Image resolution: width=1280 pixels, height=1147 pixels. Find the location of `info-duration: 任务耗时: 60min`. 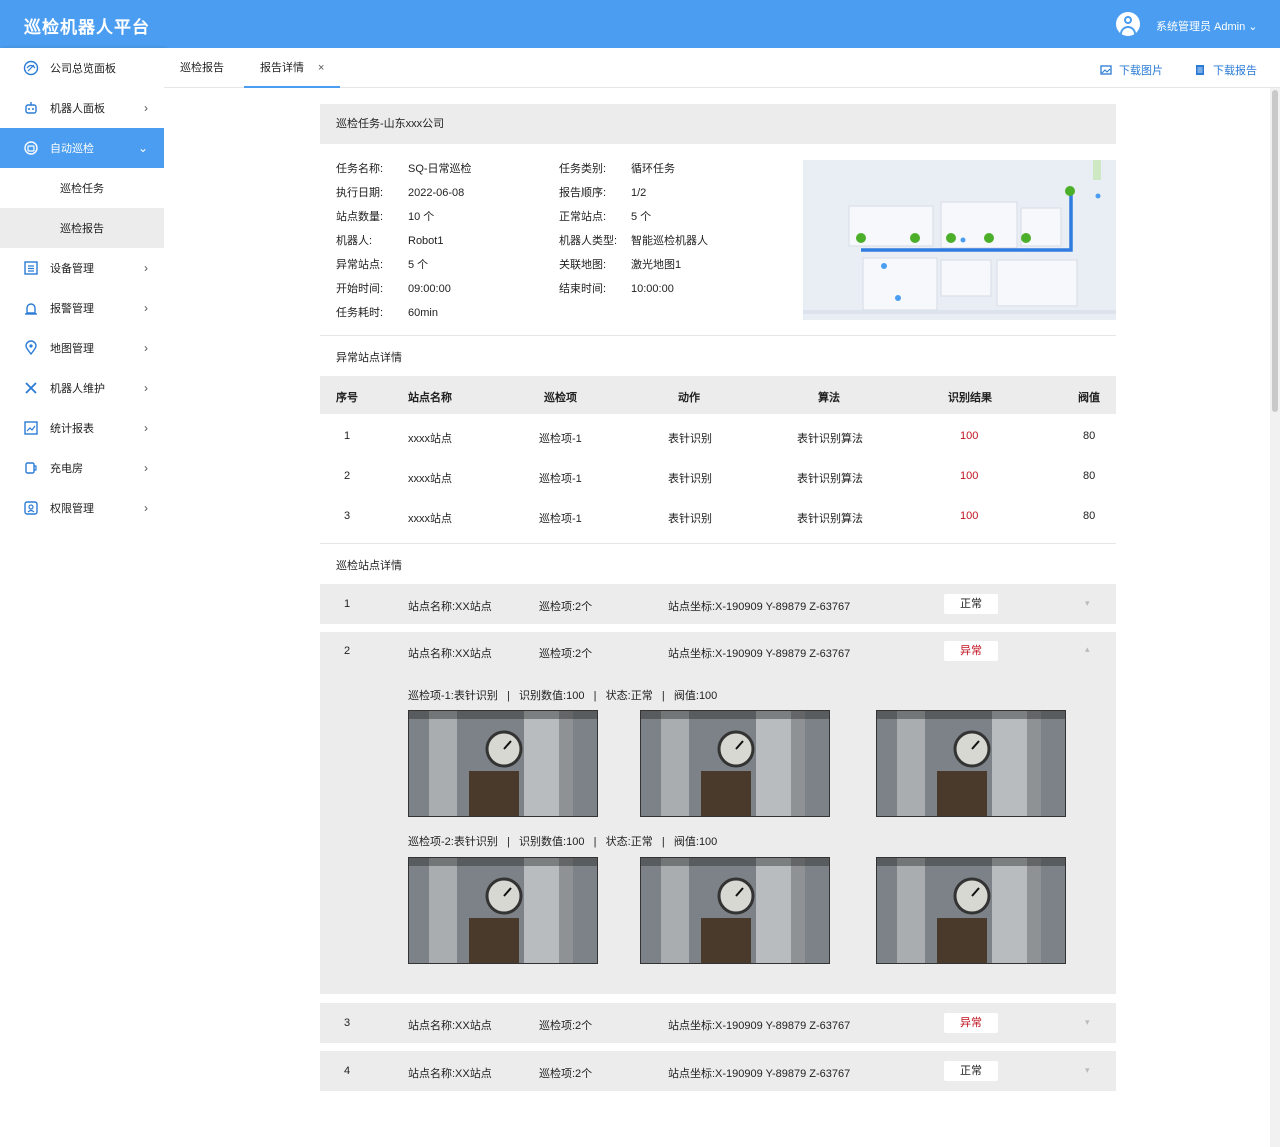

info-duration: 任务耗时: 60min is located at coordinates (387, 312).